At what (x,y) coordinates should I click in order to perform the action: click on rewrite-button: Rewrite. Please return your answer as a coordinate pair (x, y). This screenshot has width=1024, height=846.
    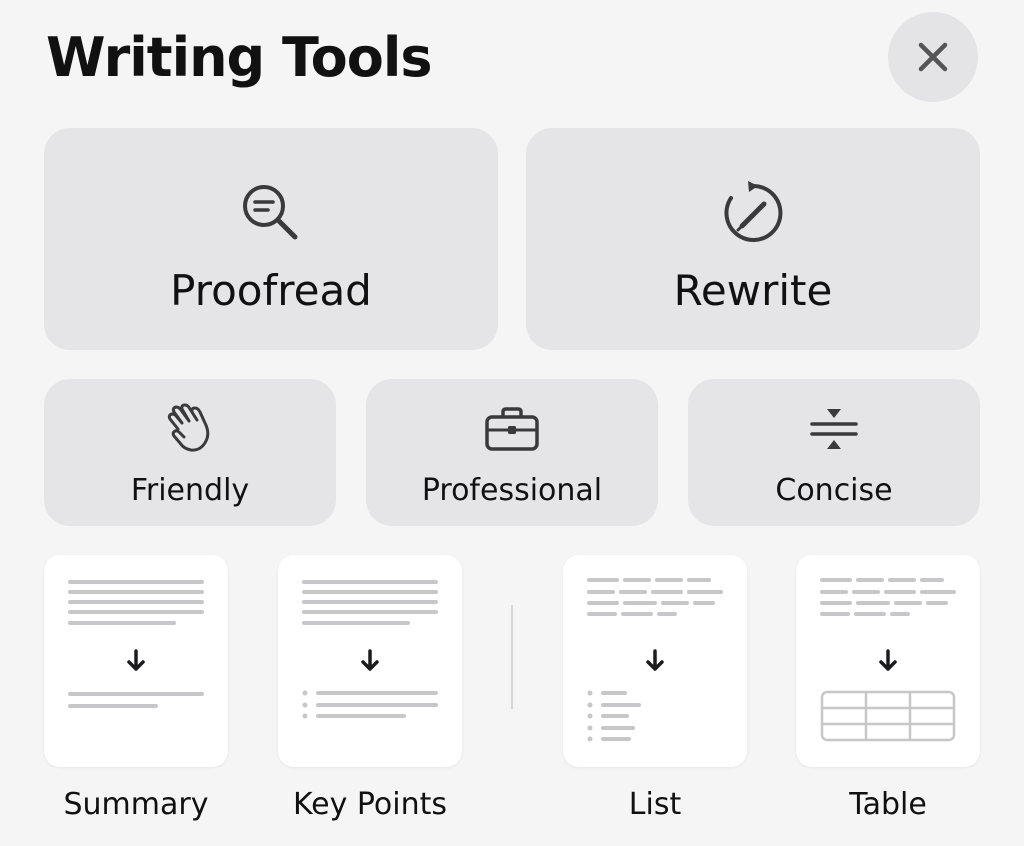
    Looking at the image, I should click on (753, 239).